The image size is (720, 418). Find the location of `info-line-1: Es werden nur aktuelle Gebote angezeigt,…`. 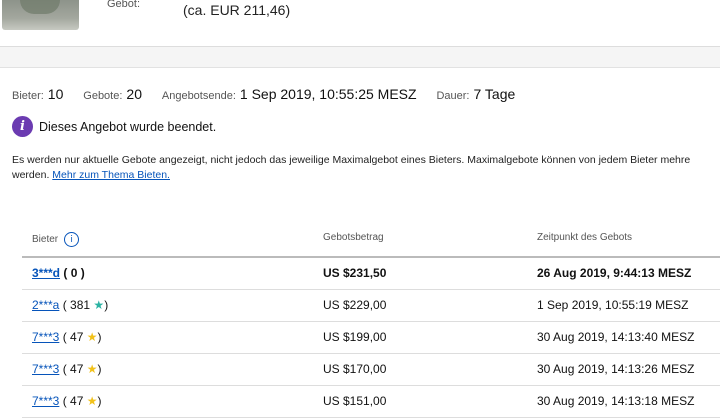

info-line-1: Es werden nur aktuelle Gebote angezeigt,… is located at coordinates (351, 160).